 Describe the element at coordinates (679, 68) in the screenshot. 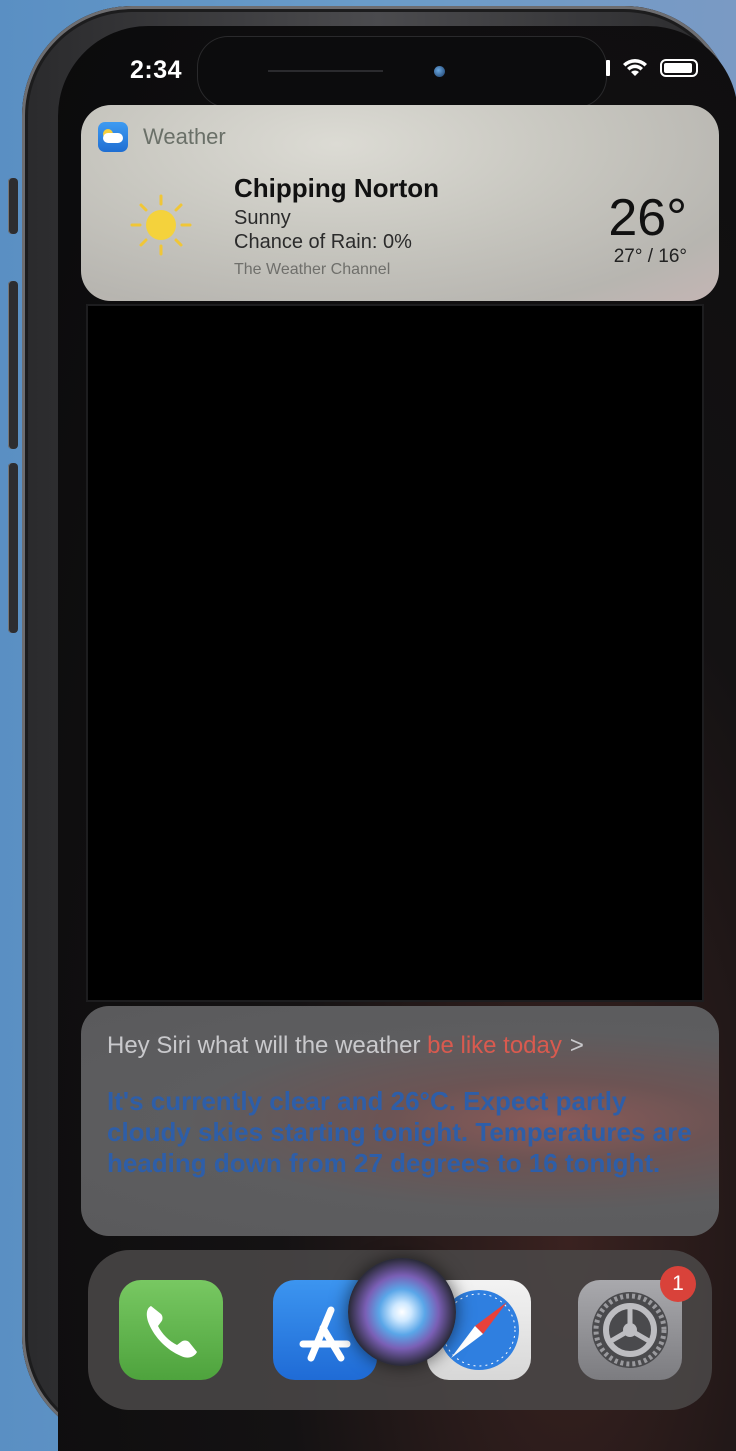

I see `battery-icon` at that location.